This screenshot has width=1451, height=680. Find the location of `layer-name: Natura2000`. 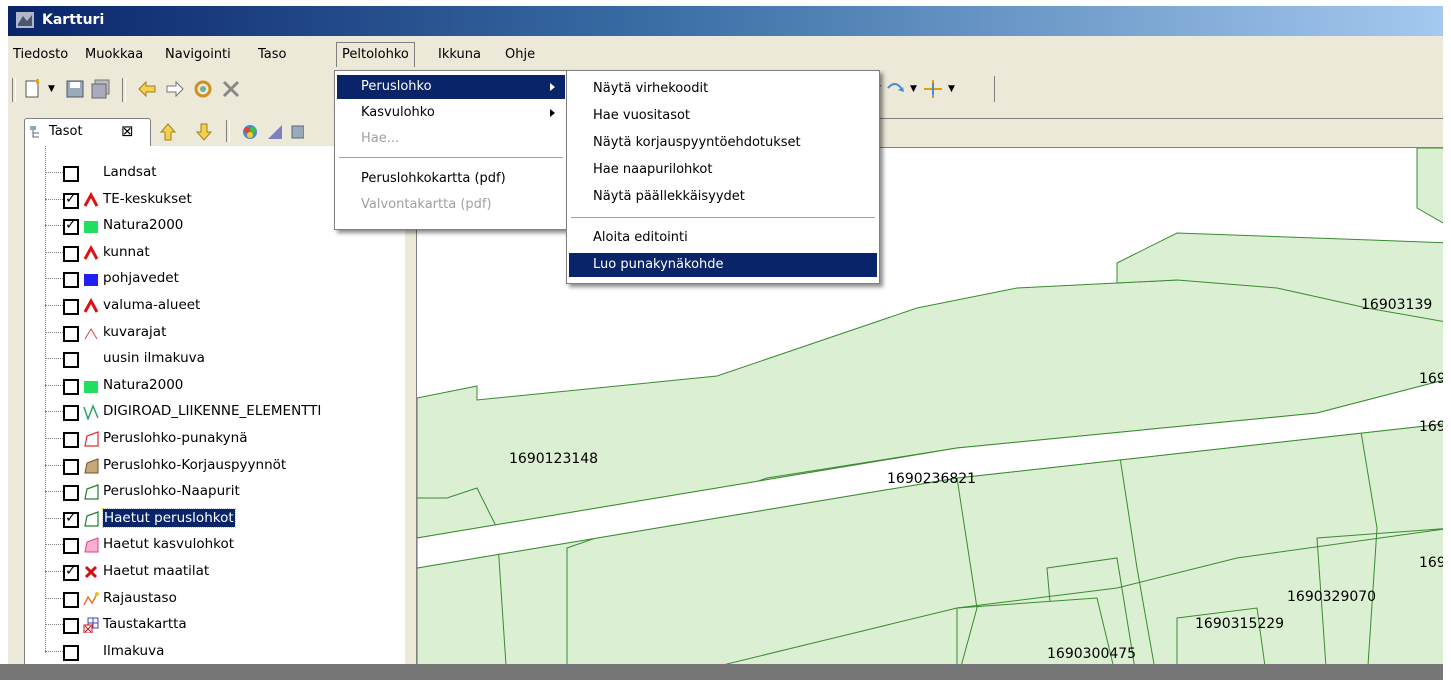

layer-name: Natura2000 is located at coordinates (143, 384).